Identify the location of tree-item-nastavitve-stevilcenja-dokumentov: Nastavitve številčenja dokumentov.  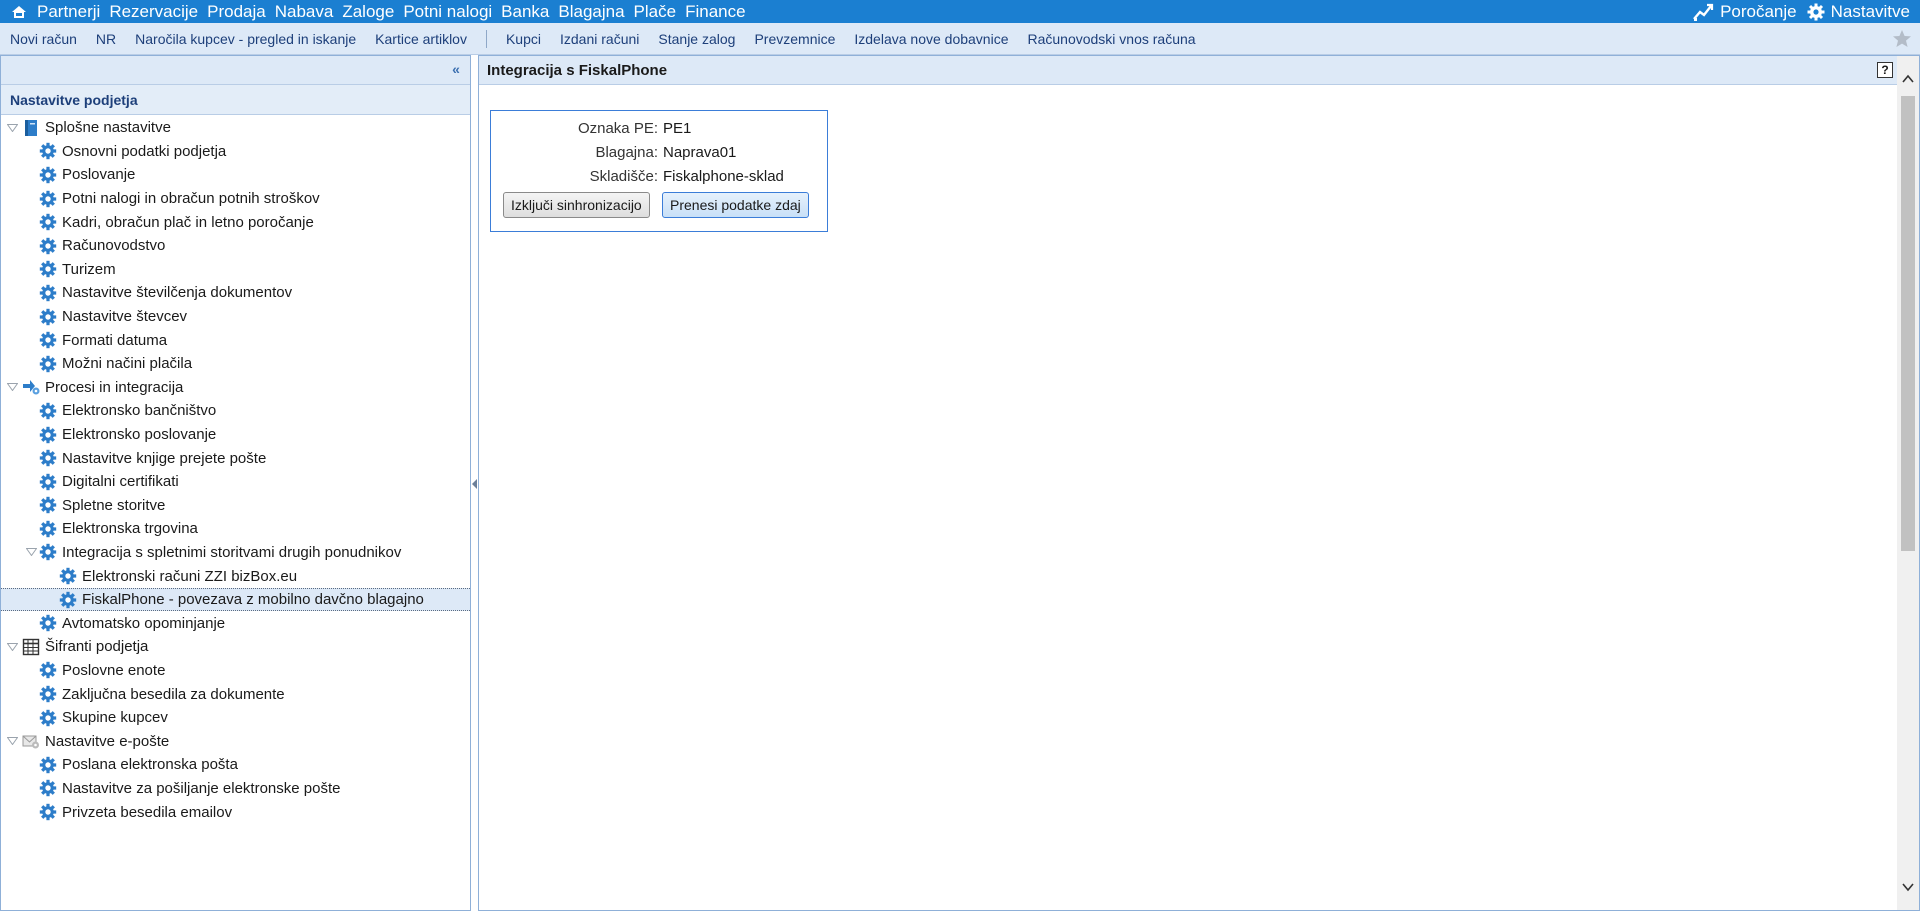
(235, 293).